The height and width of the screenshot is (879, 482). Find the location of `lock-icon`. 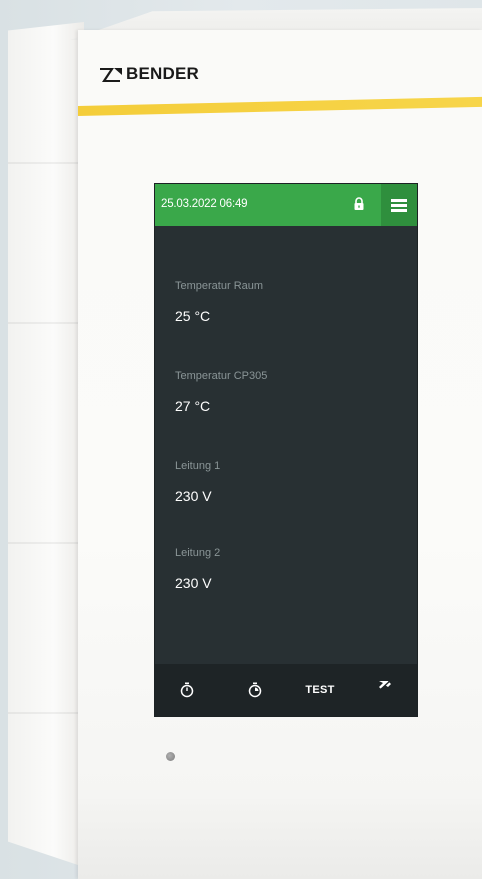

lock-icon is located at coordinates (359, 203).